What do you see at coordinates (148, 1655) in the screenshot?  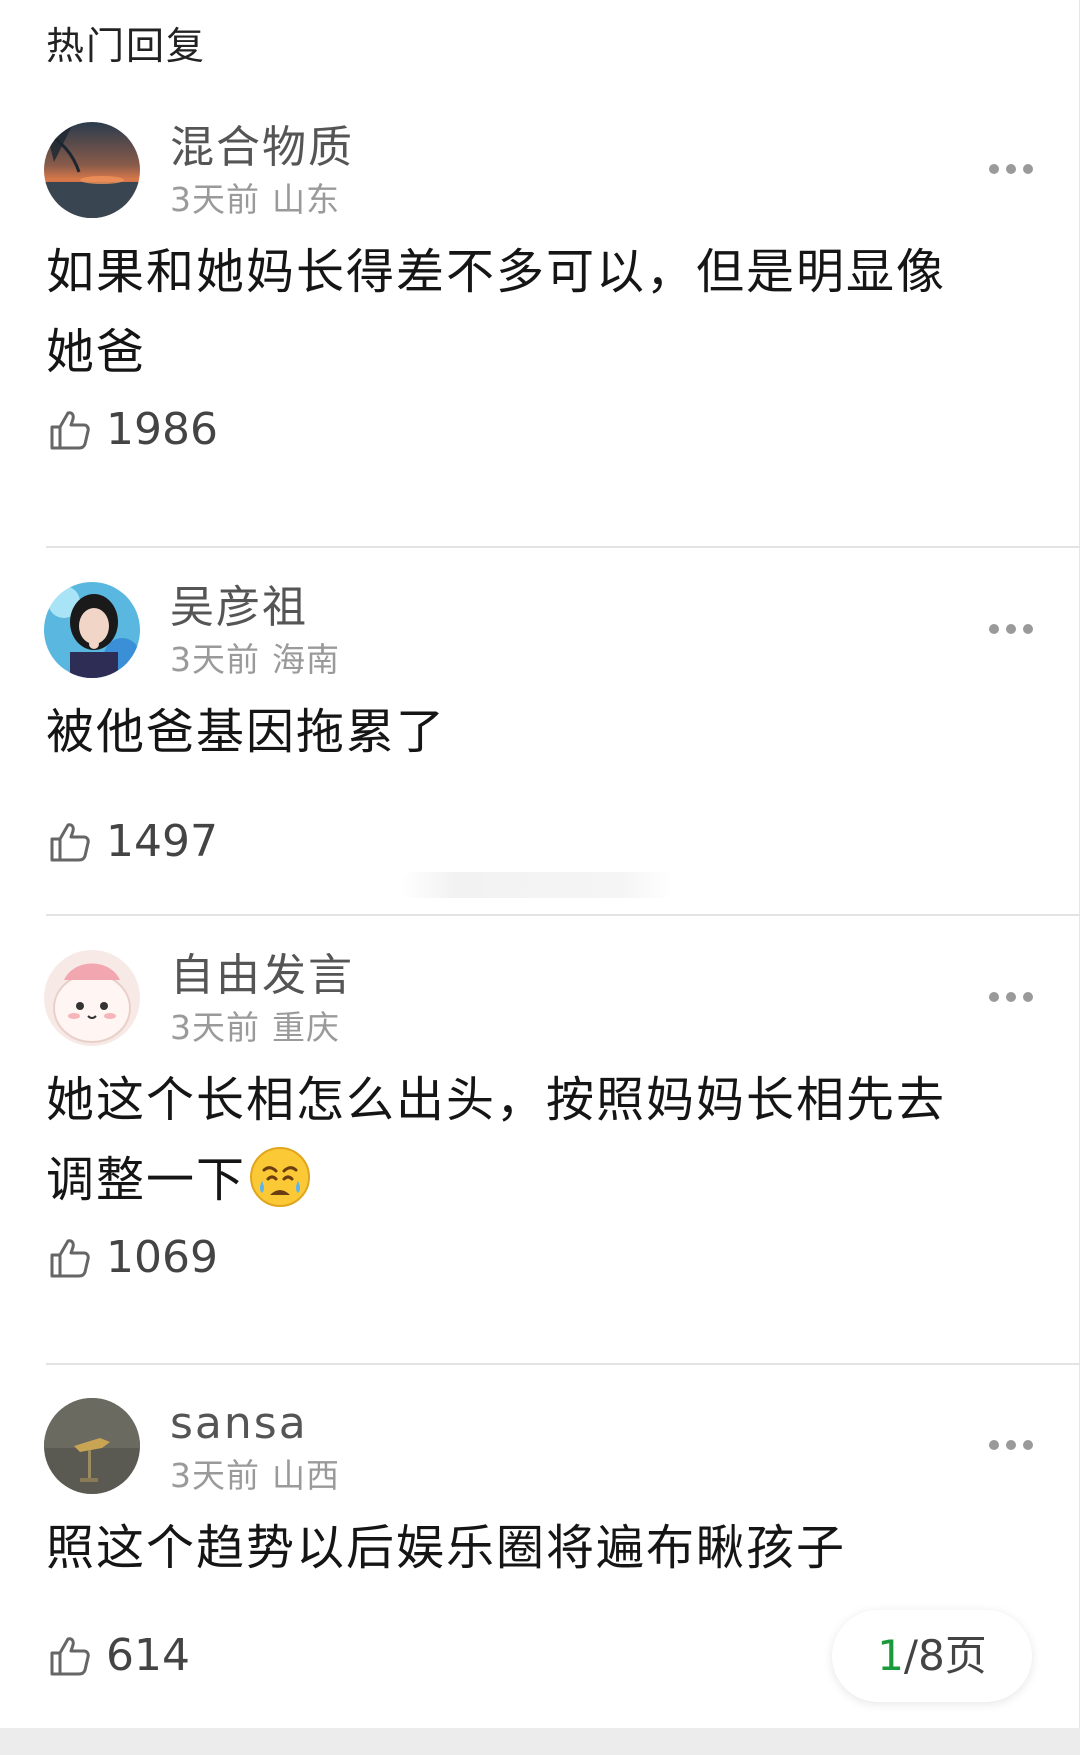 I see `like-count: 614` at bounding box center [148, 1655].